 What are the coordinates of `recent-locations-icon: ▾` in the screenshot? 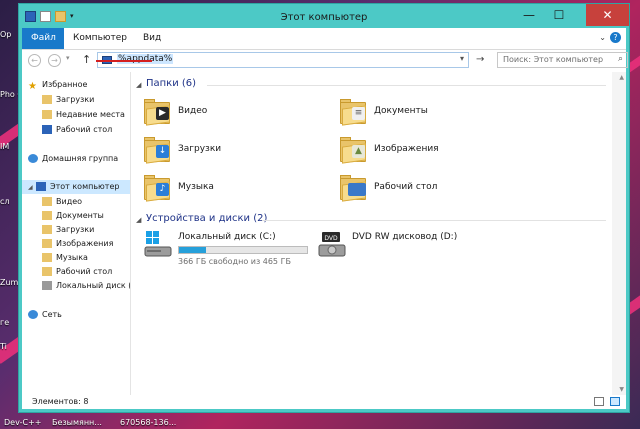 It's located at (68, 58).